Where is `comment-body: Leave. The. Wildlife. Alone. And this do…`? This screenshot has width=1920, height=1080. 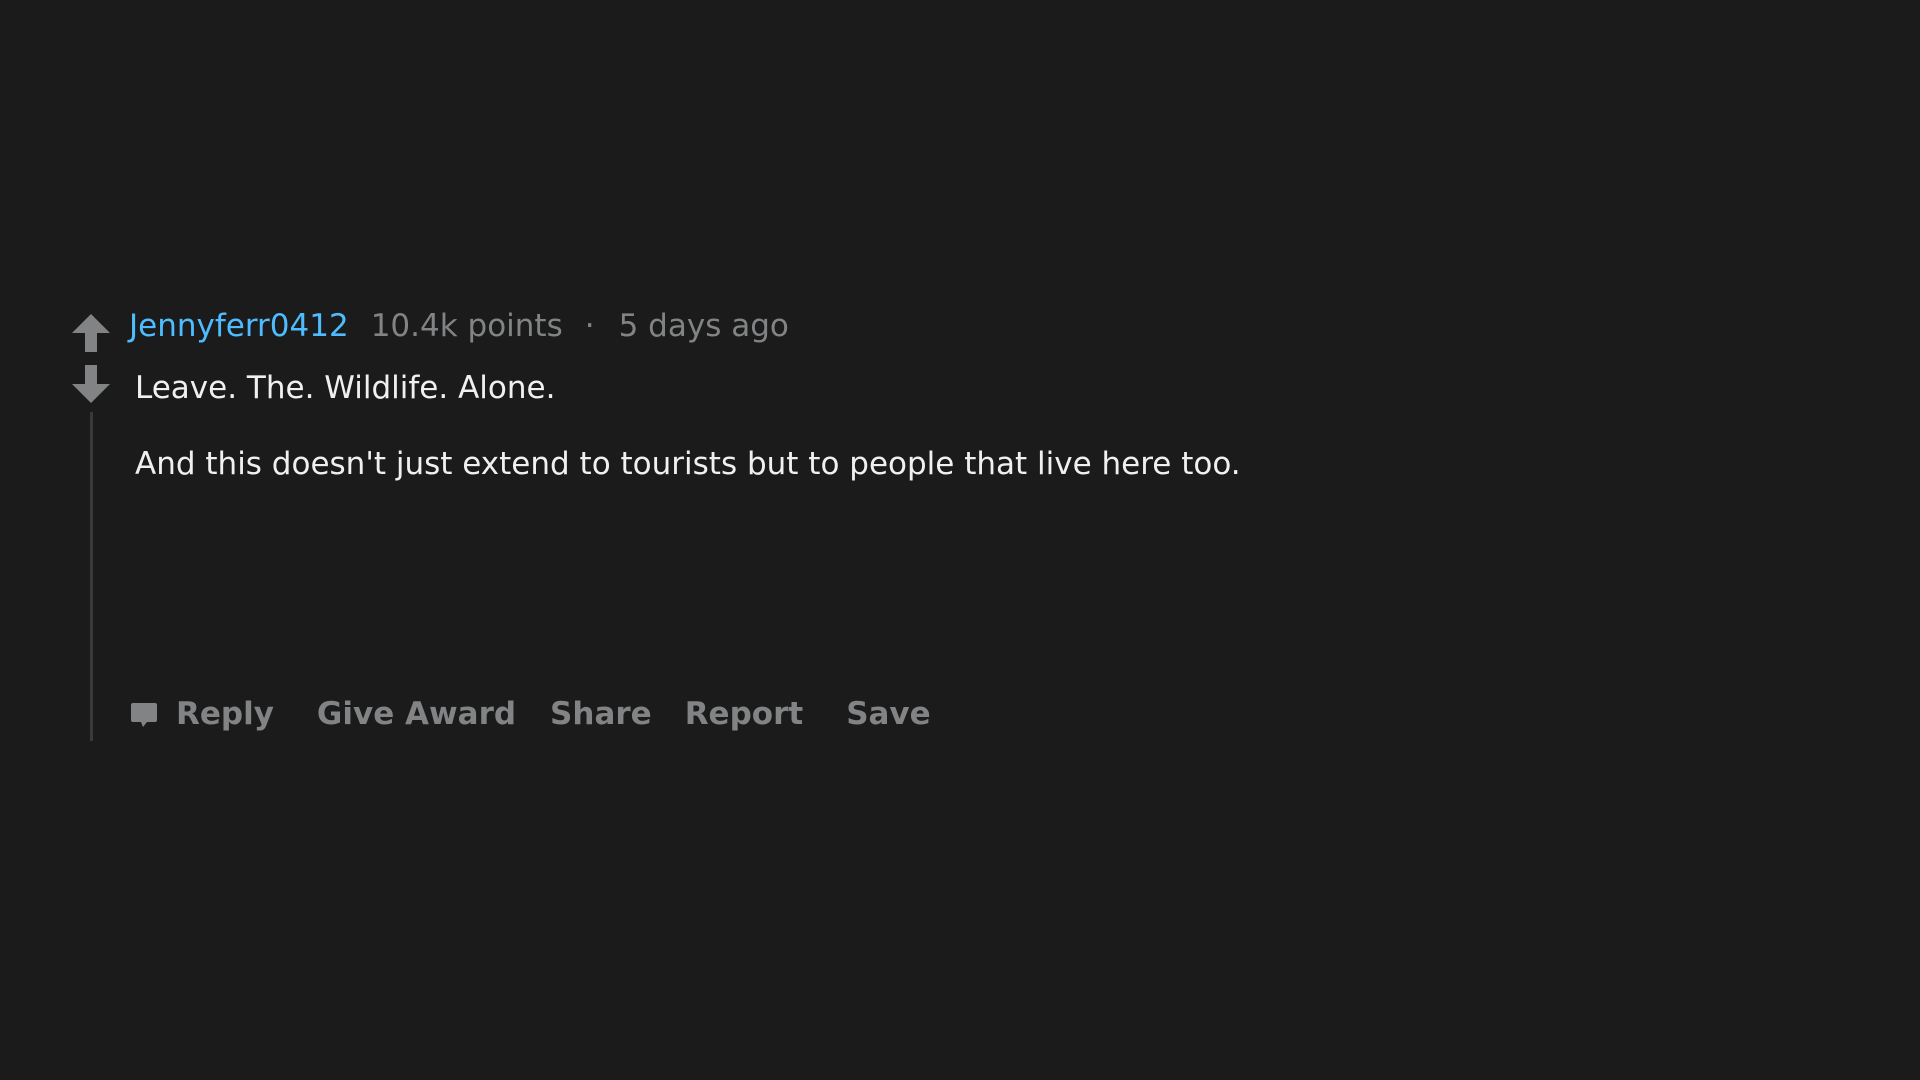 comment-body: Leave. The. Wildlife. Alone. And this do… is located at coordinates (688, 426).